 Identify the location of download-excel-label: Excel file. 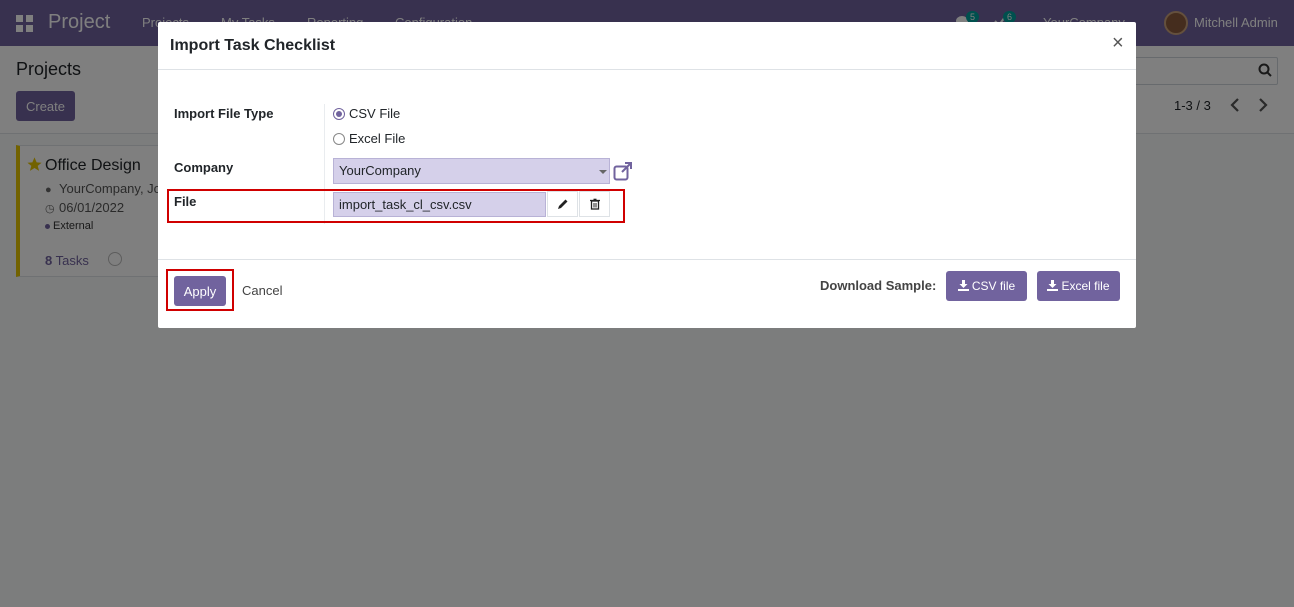
(1085, 286).